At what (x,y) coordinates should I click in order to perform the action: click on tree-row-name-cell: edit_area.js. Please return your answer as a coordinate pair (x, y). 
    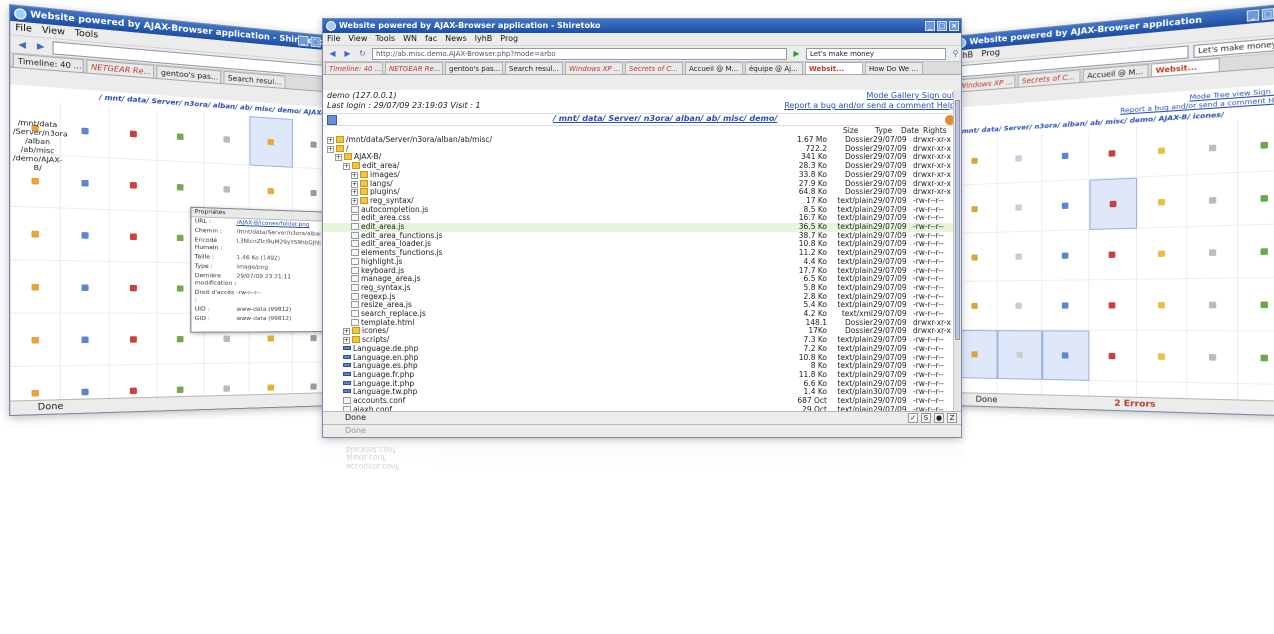
    Looking at the image, I should click on (553, 227).